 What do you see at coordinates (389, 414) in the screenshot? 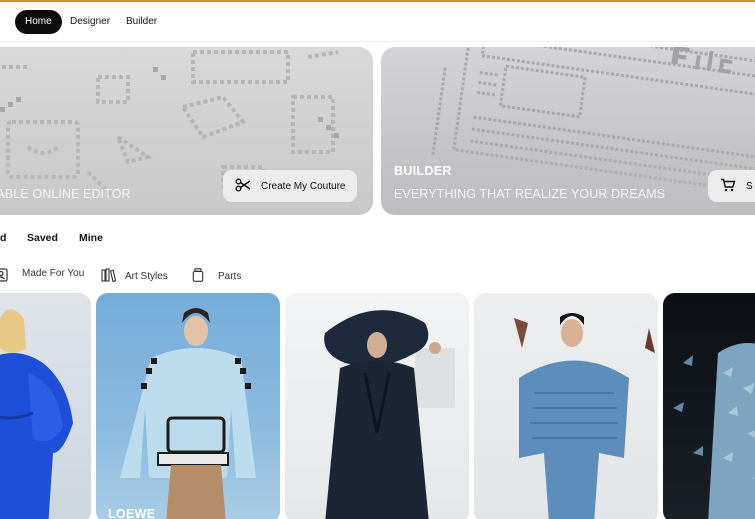
I see `black-hat-coat-image` at bounding box center [389, 414].